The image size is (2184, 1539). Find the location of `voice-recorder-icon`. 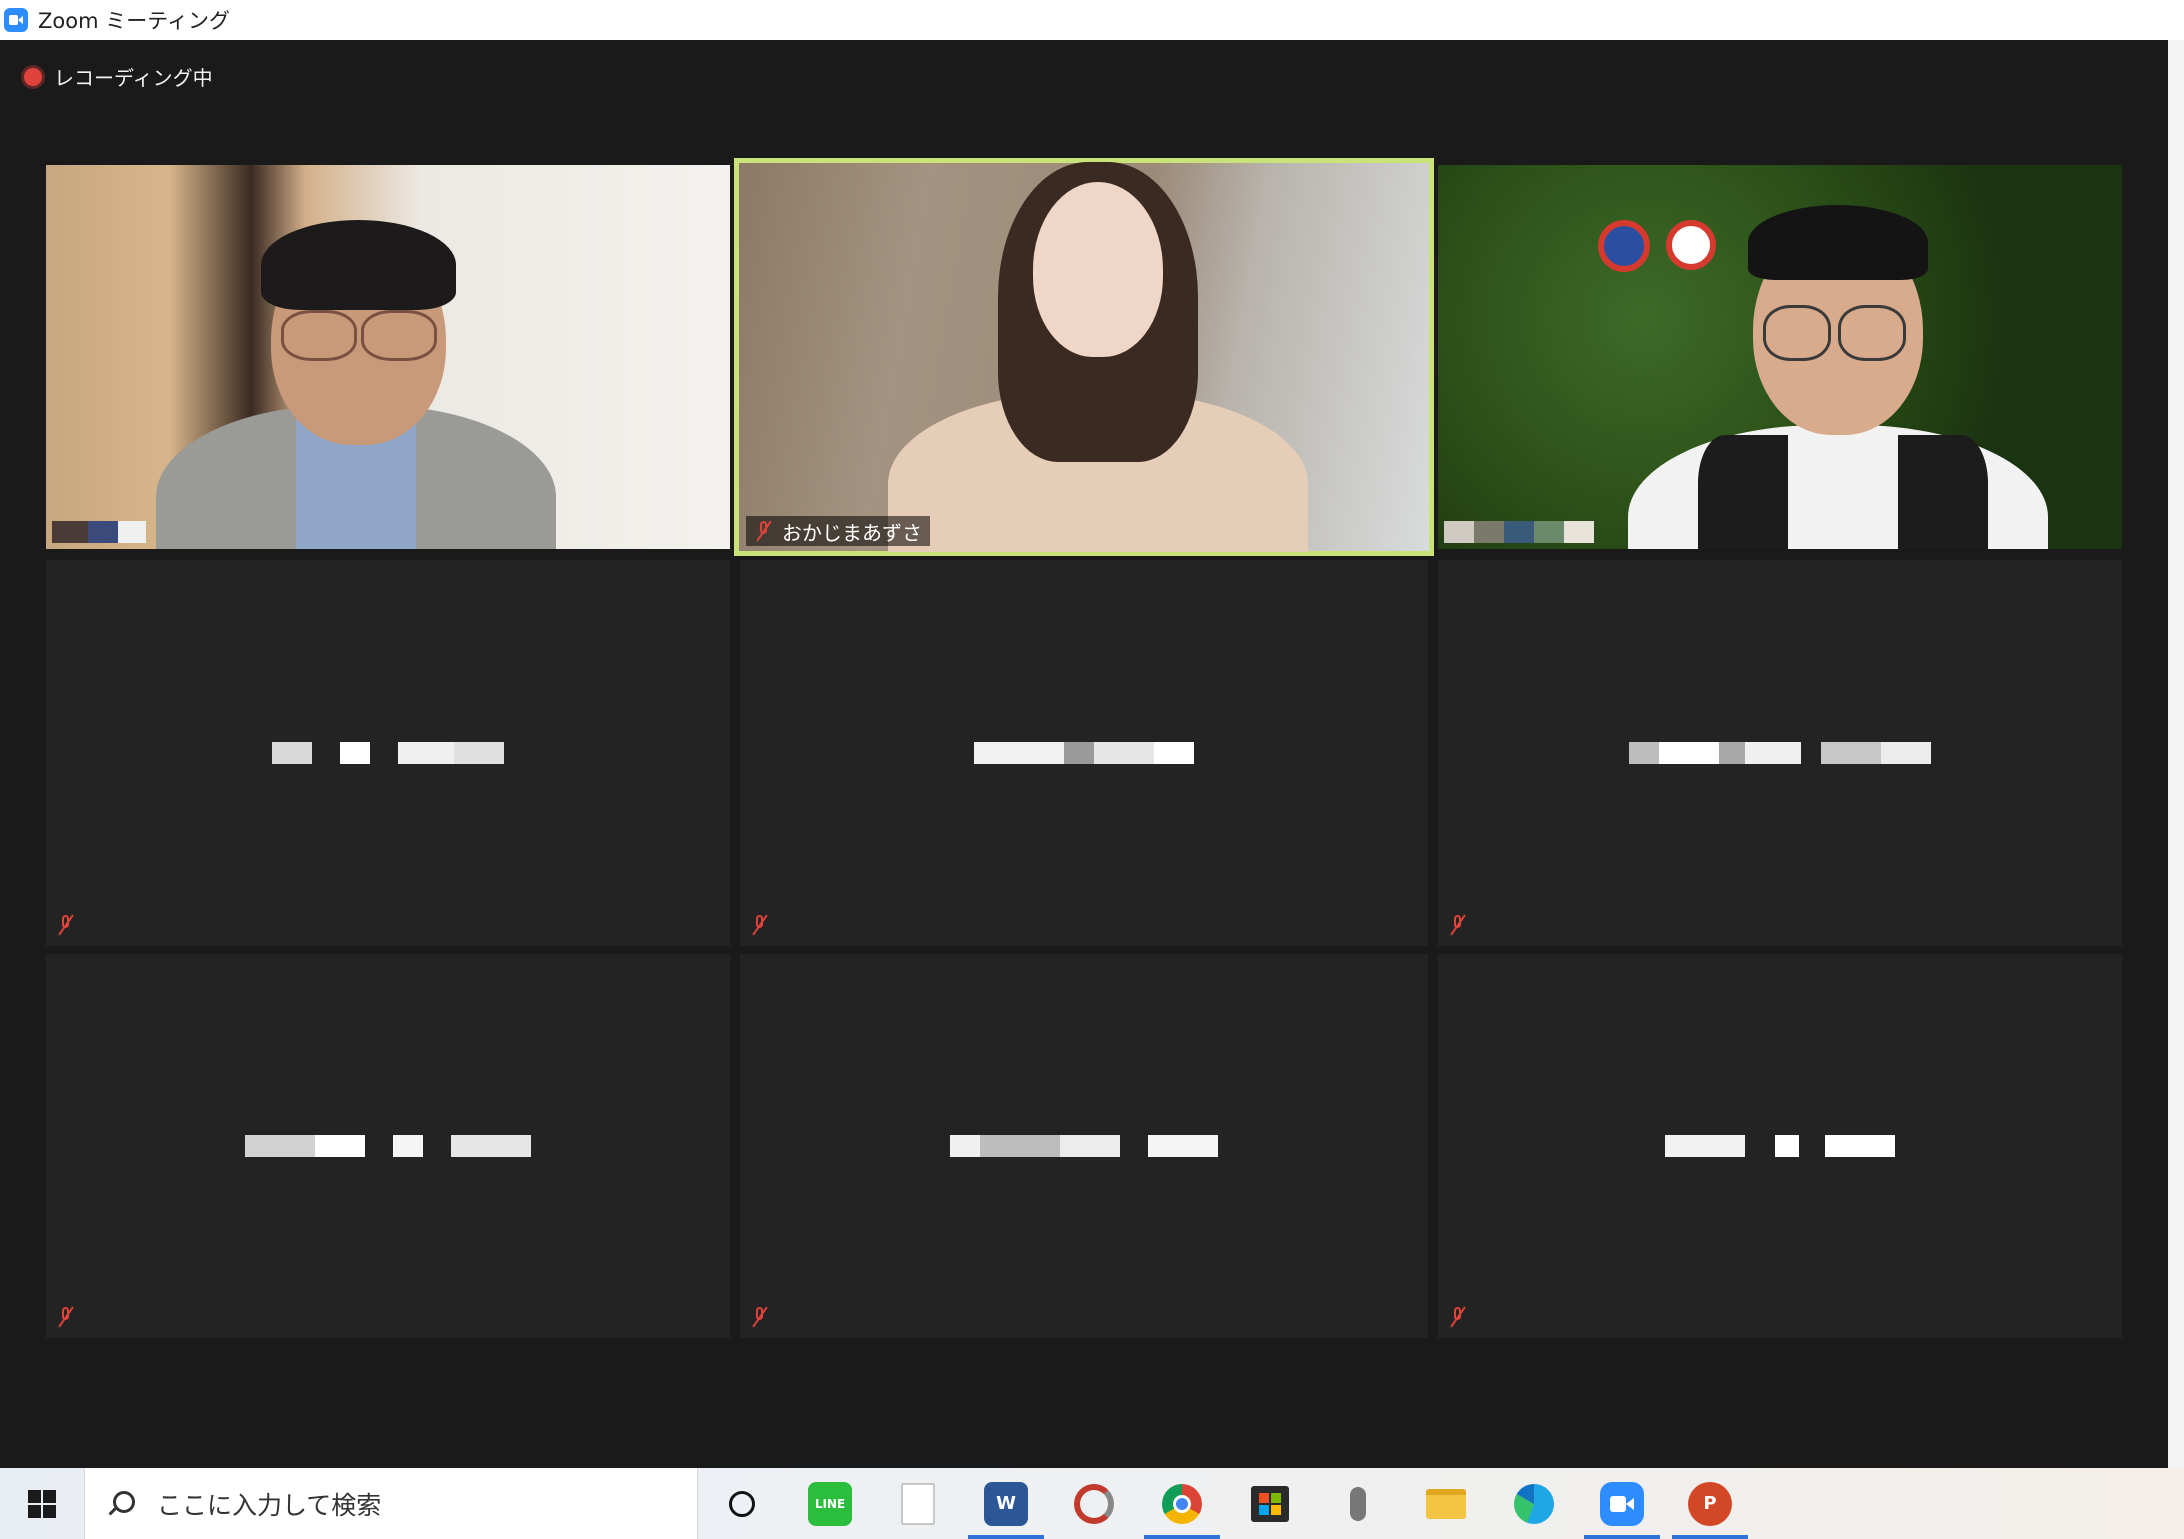

voice-recorder-icon is located at coordinates (1358, 1503).